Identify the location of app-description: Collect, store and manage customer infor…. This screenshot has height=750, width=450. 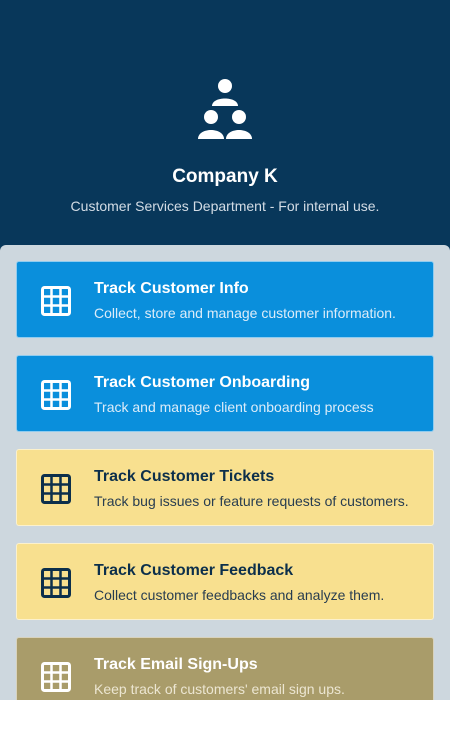
(245, 313).